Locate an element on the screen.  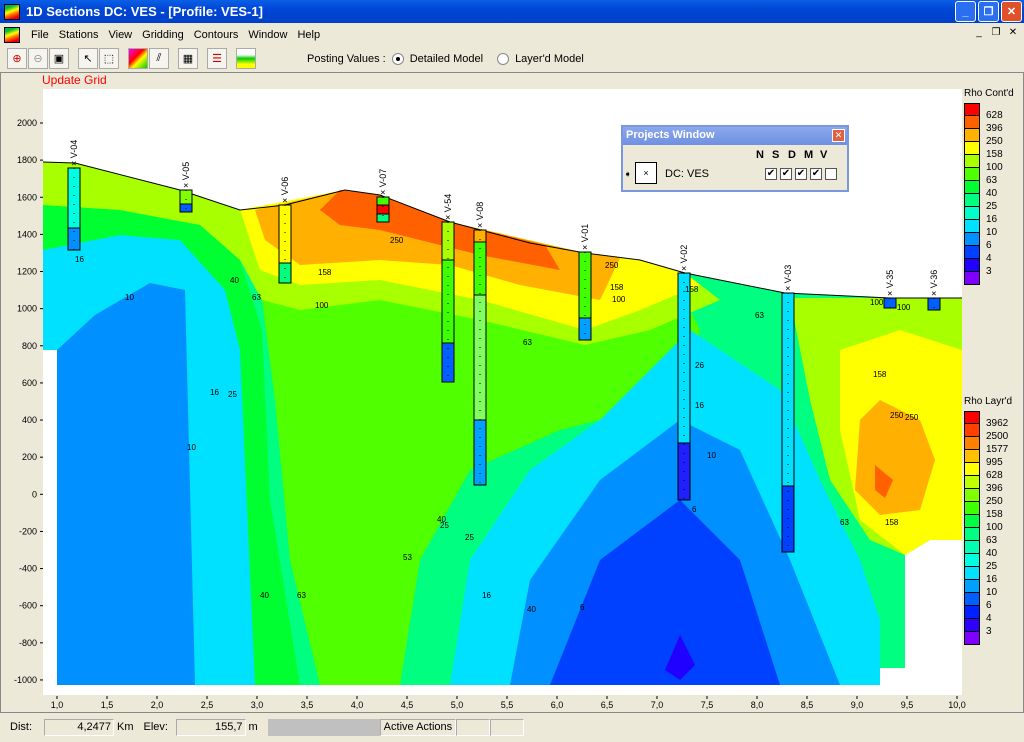
elev-value: 155,7 is located at coordinates (210, 727).